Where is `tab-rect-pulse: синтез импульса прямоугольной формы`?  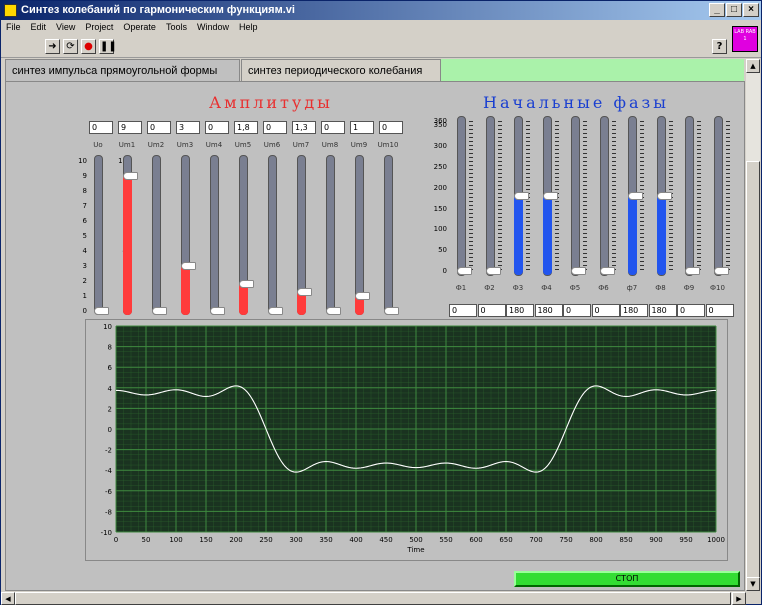 tab-rect-pulse: синтез импульса прямоугольной формы is located at coordinates (122, 70).